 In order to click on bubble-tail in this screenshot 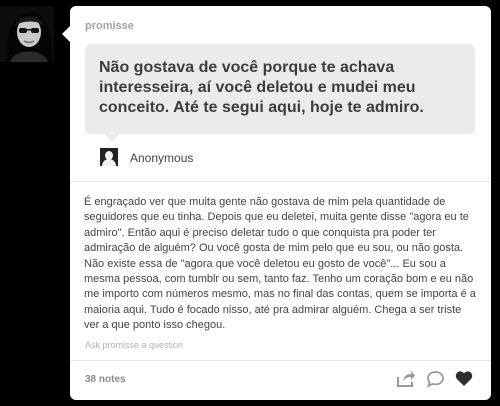, I will do `click(112, 138)`.